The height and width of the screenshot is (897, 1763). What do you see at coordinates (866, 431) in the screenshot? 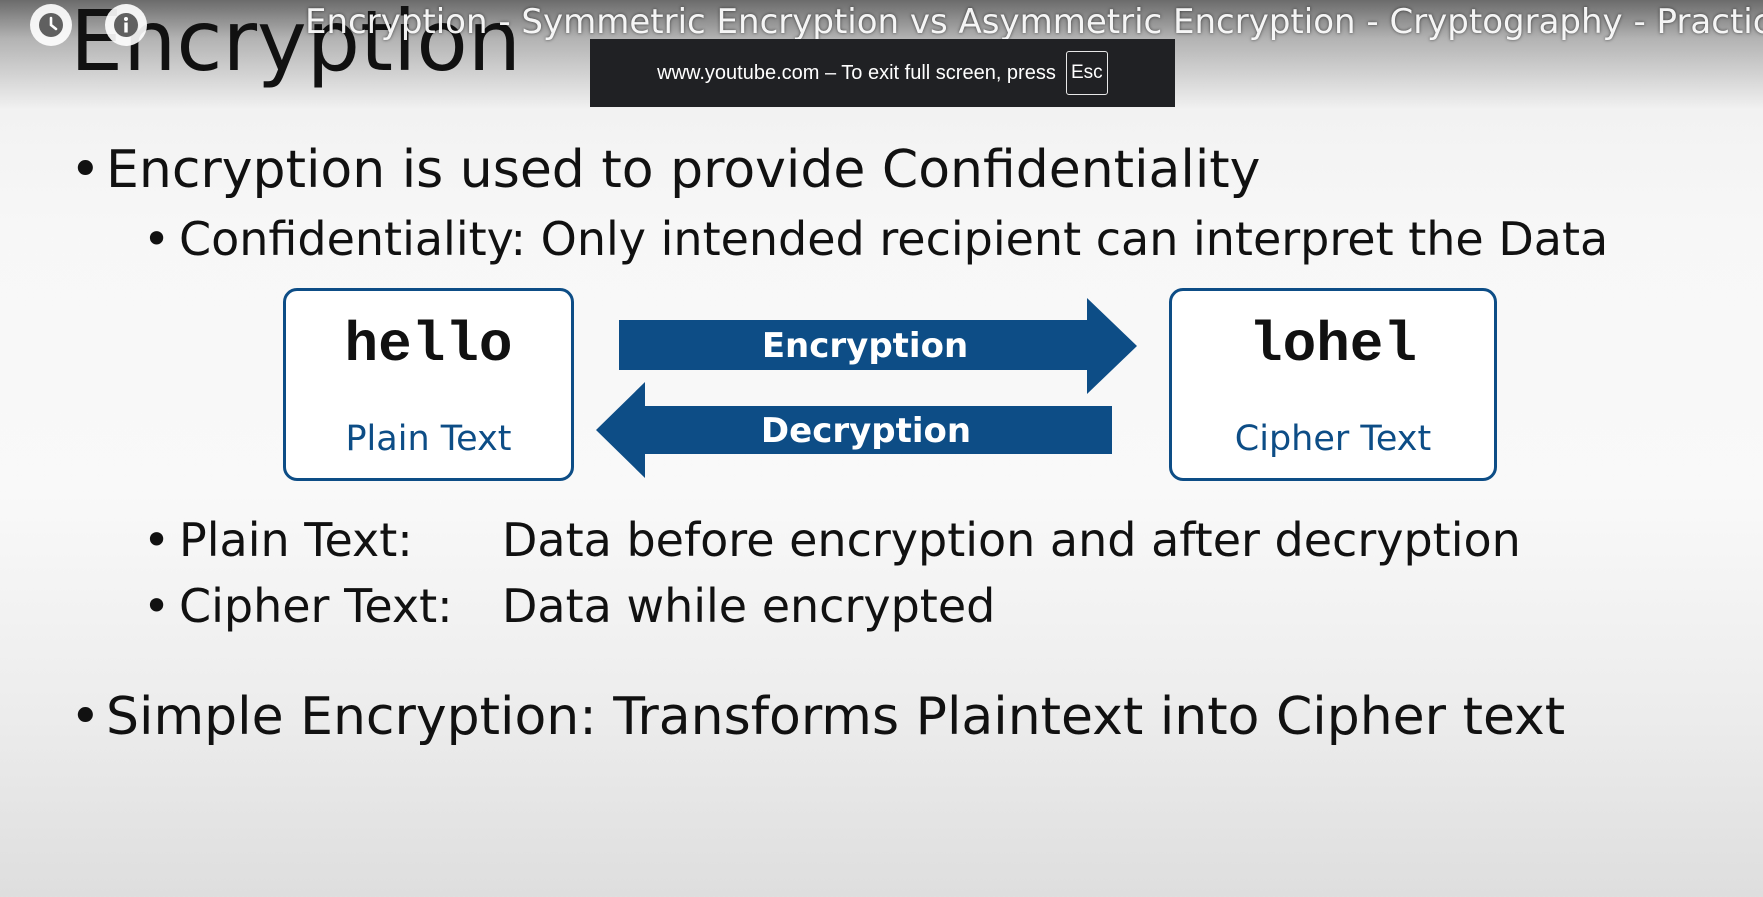
I see `decryption-label: Decryption` at bounding box center [866, 431].